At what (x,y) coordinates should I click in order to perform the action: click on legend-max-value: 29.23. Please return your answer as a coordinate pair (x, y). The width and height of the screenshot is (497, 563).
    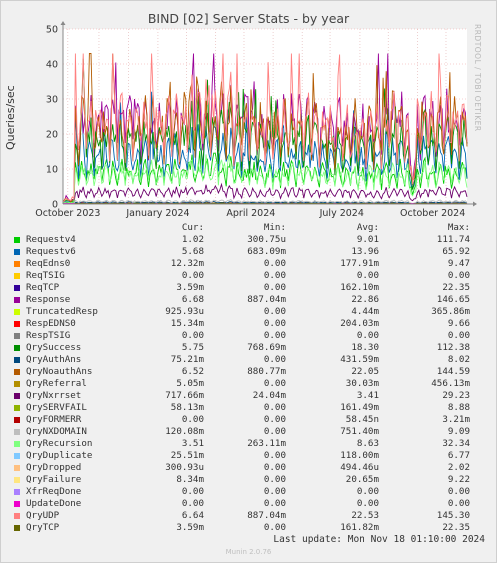
    Looking at the image, I should click on (456, 395).